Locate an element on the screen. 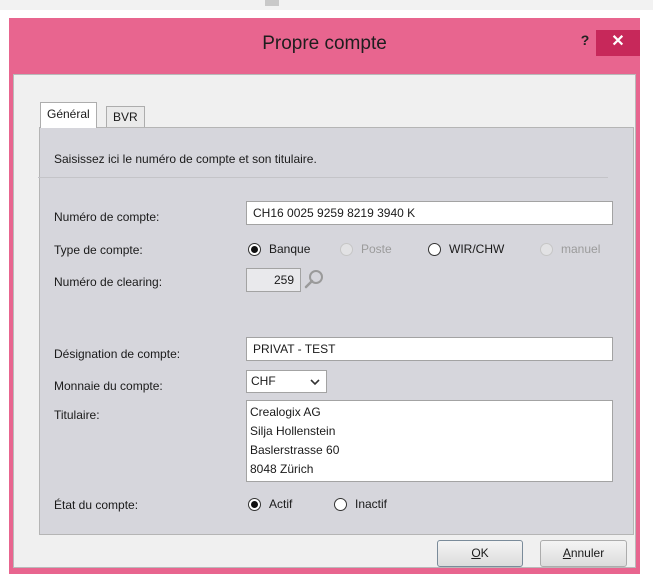 The height and width of the screenshot is (587, 653). radio-banque: Banque is located at coordinates (279, 249).